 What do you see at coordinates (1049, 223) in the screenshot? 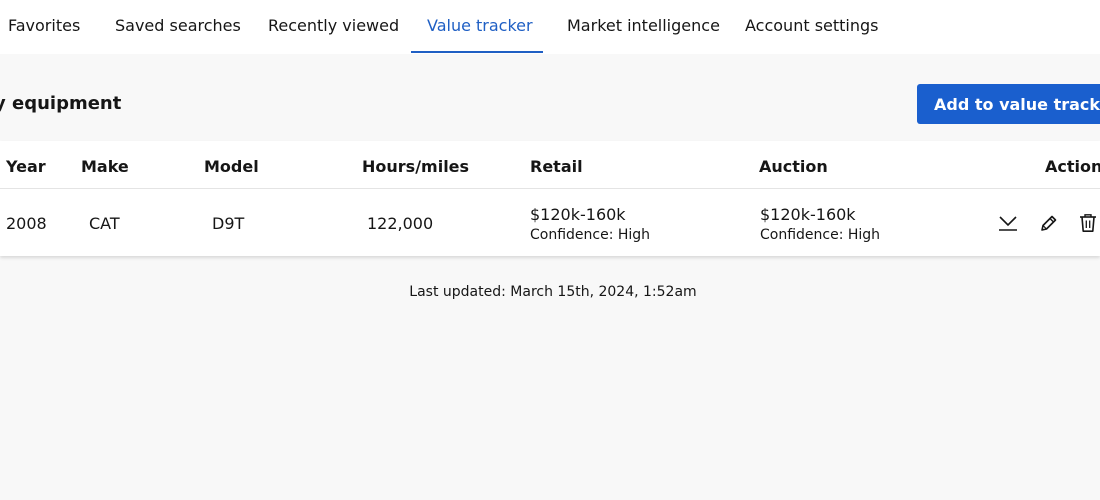
I see `pencil-icon` at bounding box center [1049, 223].